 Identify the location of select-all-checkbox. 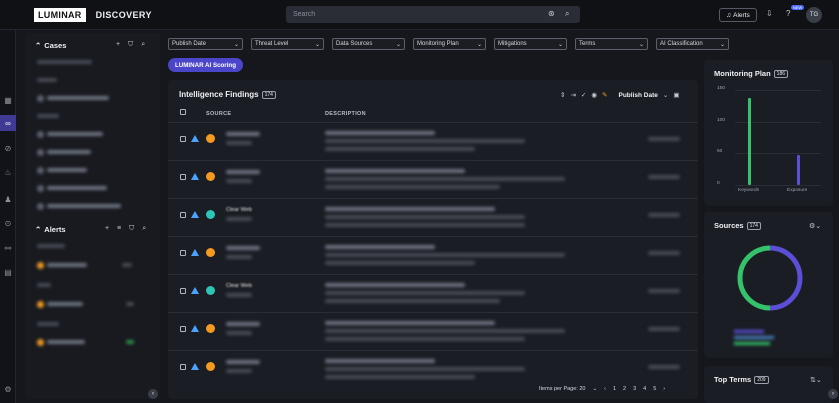
(183, 112).